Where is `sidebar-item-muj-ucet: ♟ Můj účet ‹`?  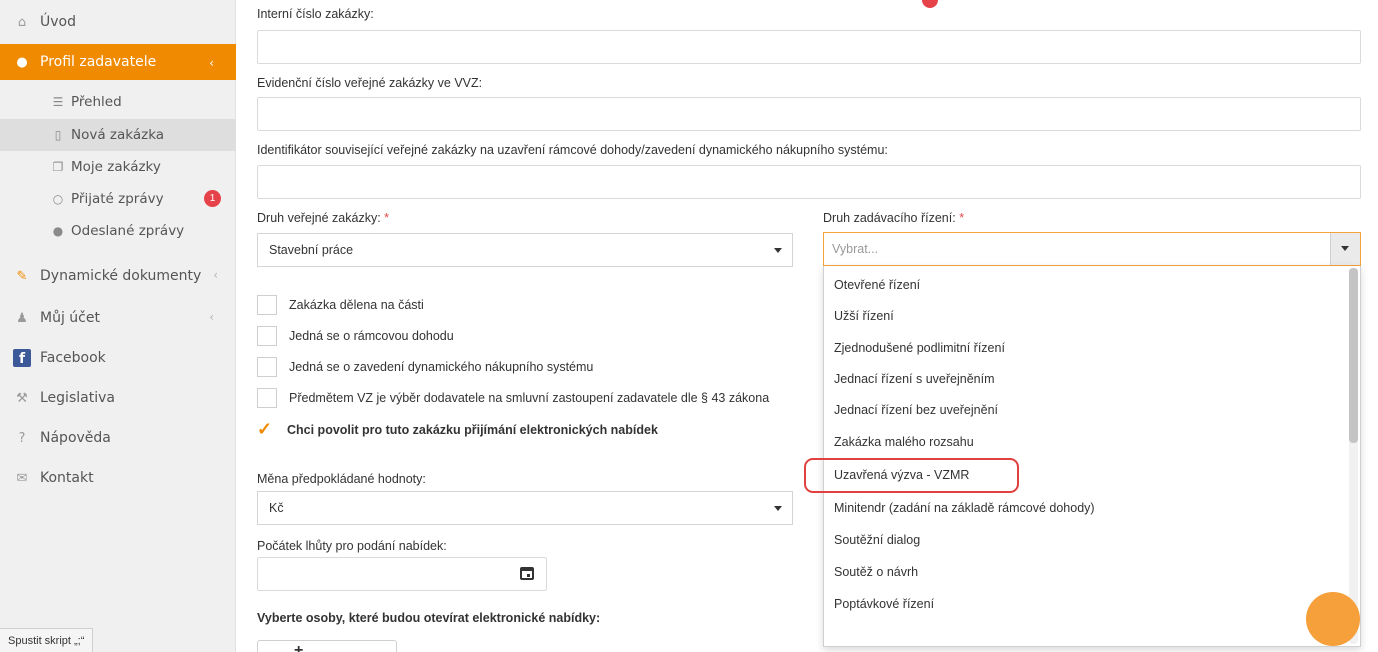 sidebar-item-muj-ucet: ♟ Můj účet ‹ is located at coordinates (118, 318).